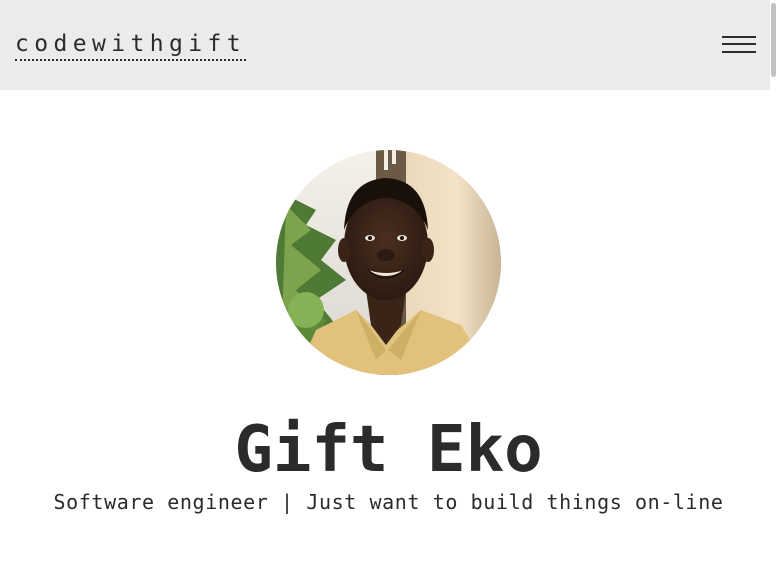  I want to click on brand-logo-link: codewithgift, so click(130, 45).